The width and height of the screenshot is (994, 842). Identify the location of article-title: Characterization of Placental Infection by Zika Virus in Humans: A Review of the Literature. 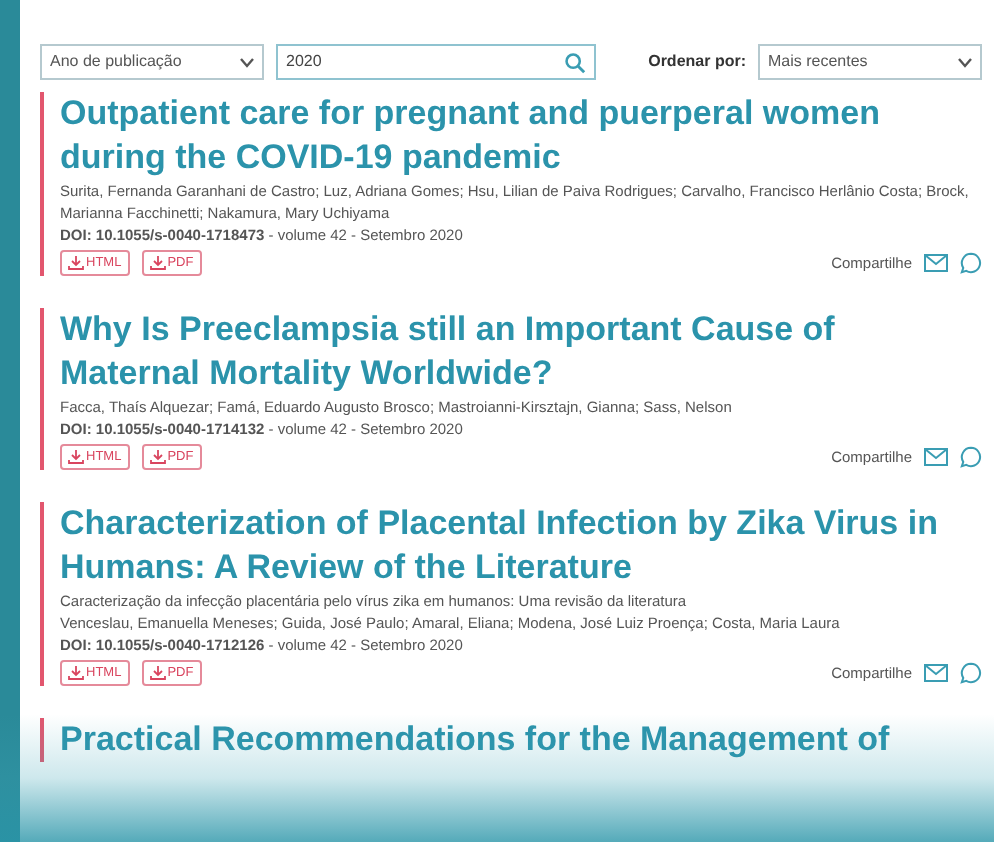
(521, 546).